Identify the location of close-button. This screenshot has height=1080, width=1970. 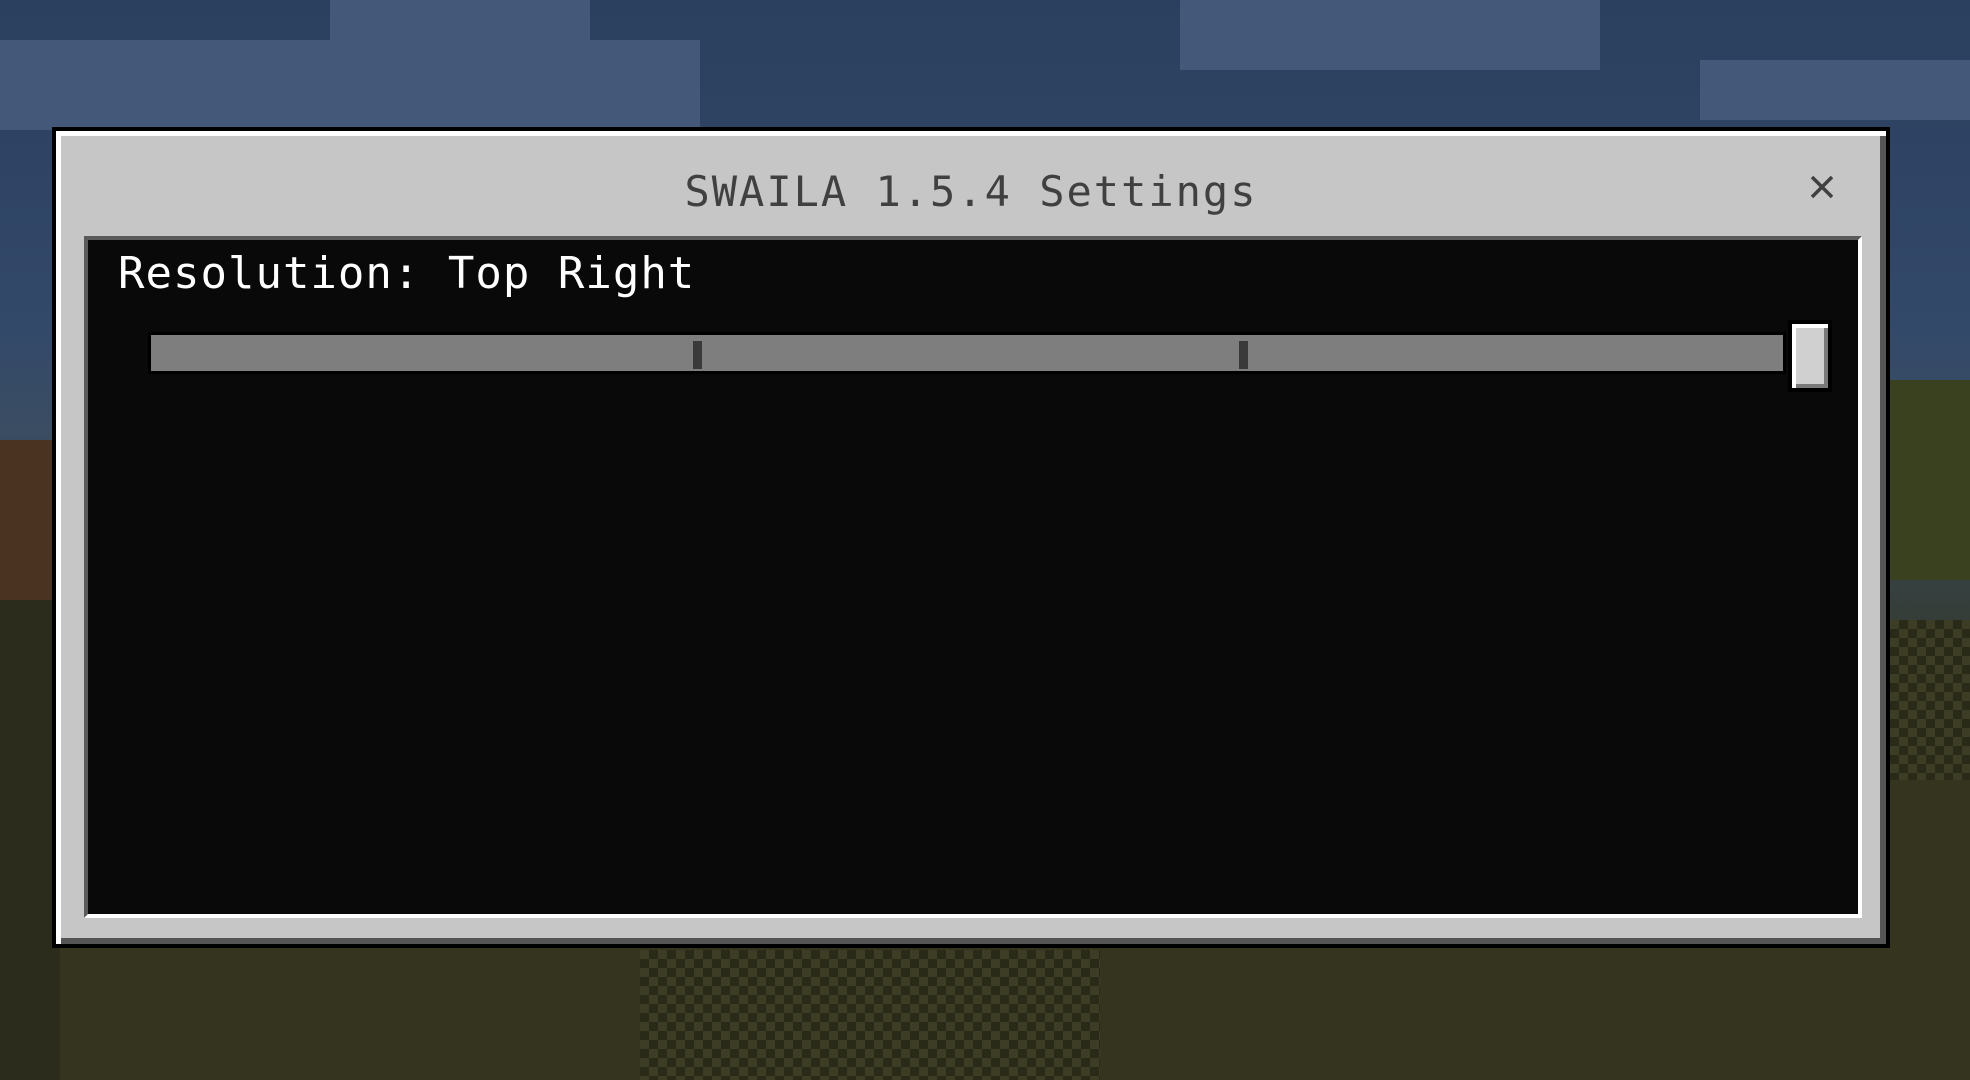
(1822, 187).